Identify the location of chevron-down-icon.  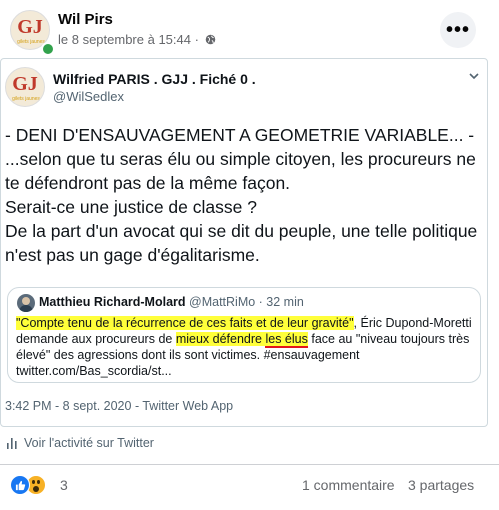
(474, 76).